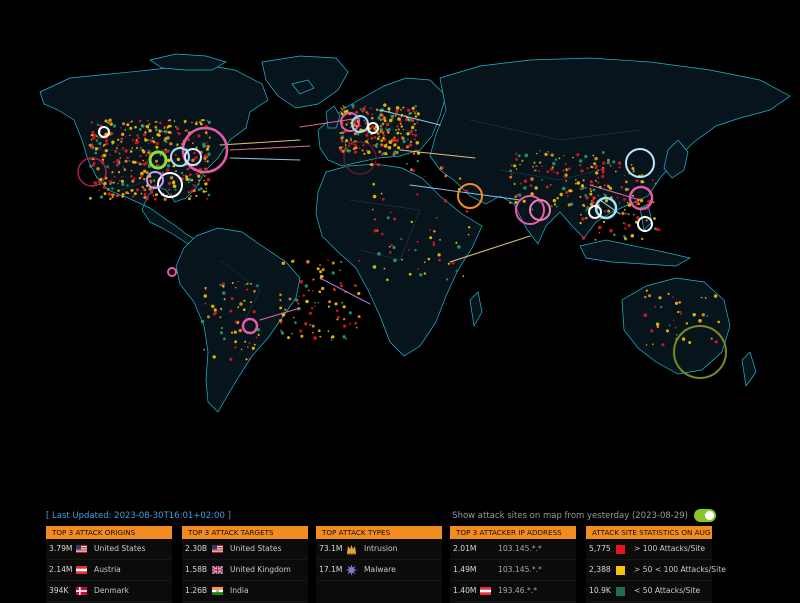 The height and width of the screenshot is (603, 800). I want to click on type-row-1: 73.1M Intrusion, so click(379, 549).